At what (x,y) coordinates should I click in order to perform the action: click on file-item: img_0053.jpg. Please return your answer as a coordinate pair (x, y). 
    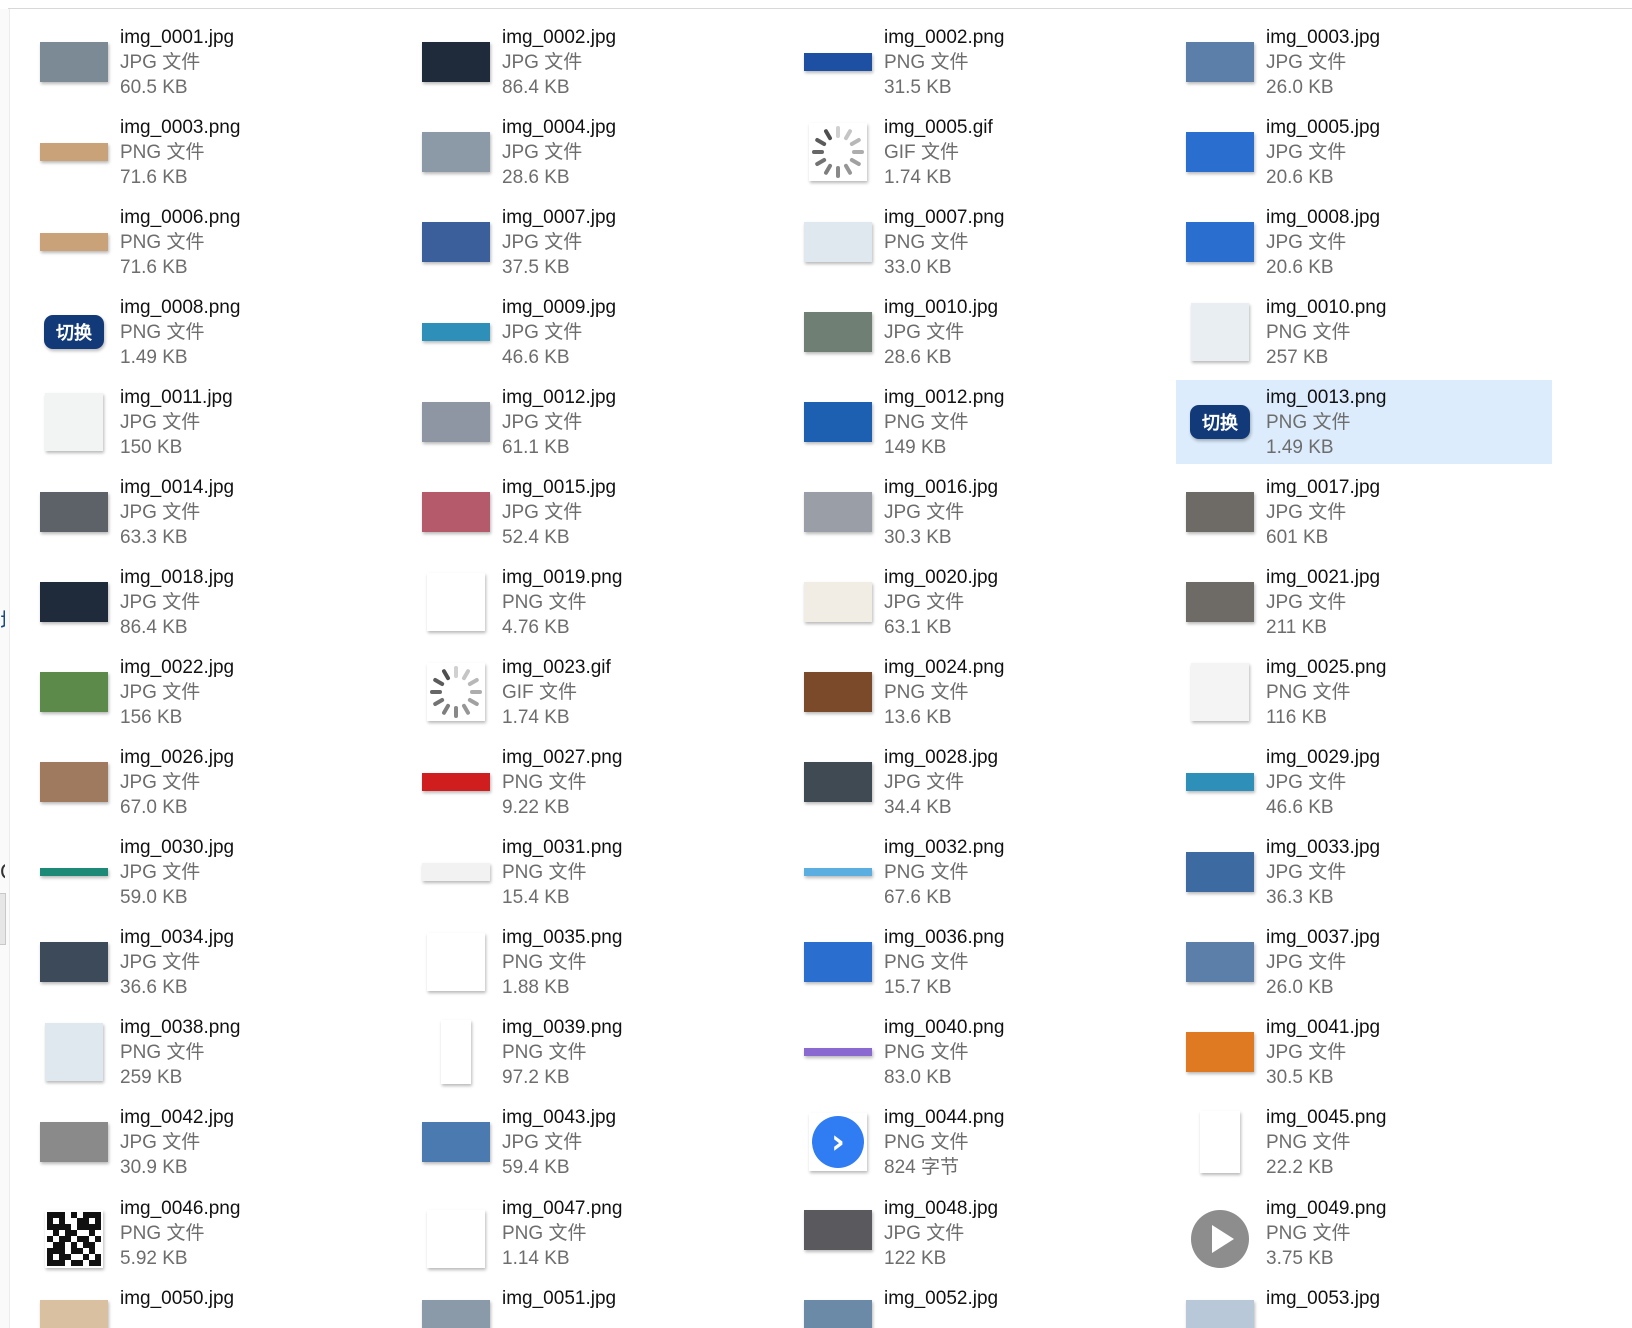
    Looking at the image, I should click on (1364, 1304).